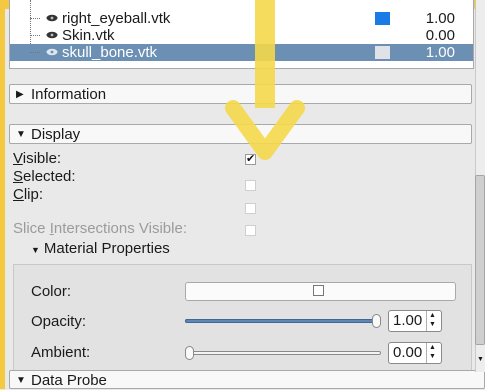 Image resolution: width=485 pixels, height=390 pixels. I want to click on selected-label: Selected:, so click(44, 176).